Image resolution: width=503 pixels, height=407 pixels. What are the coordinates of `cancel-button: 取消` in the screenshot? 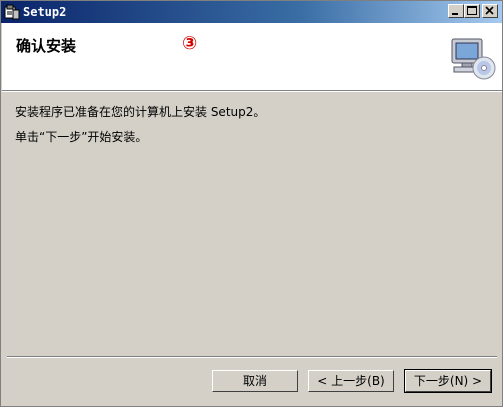 It's located at (255, 381).